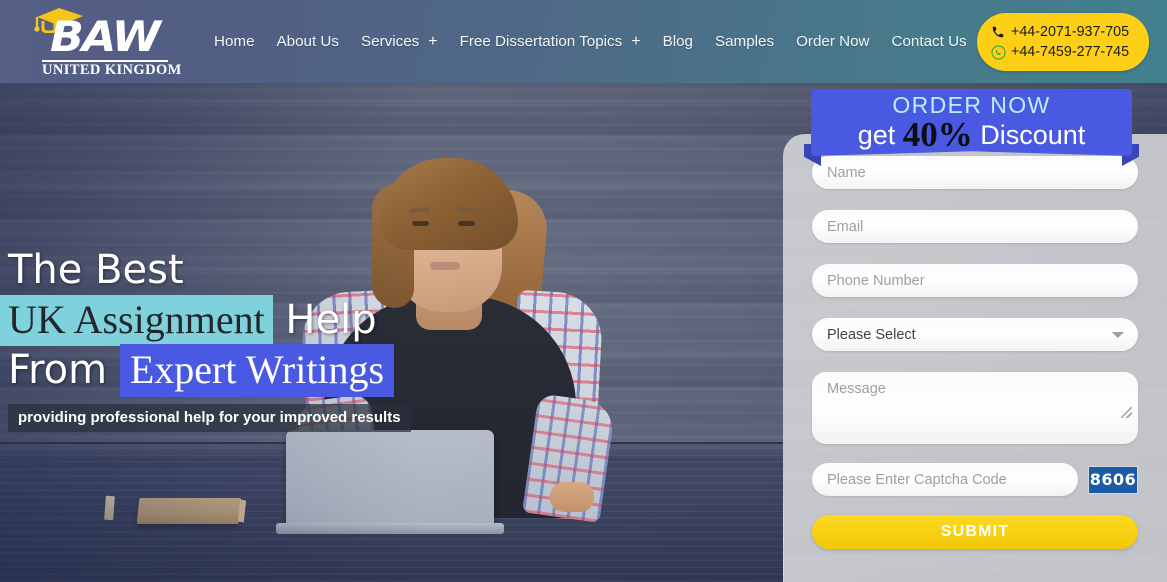  What do you see at coordinates (449, 204) in the screenshot?
I see `hair-top` at bounding box center [449, 204].